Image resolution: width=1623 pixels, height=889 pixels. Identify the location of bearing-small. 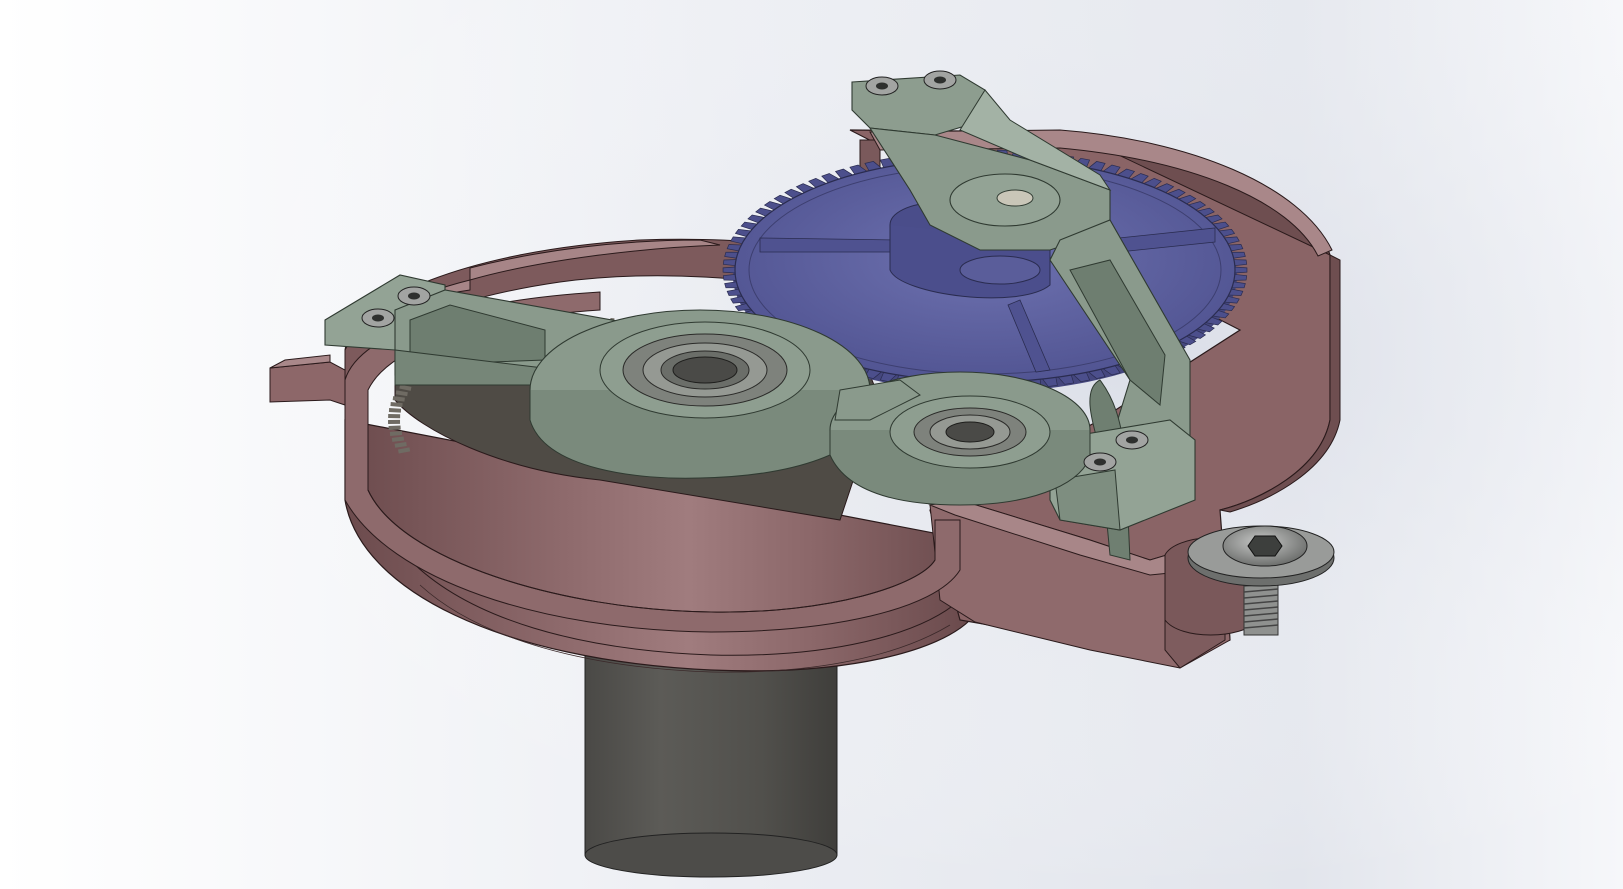
(970, 432).